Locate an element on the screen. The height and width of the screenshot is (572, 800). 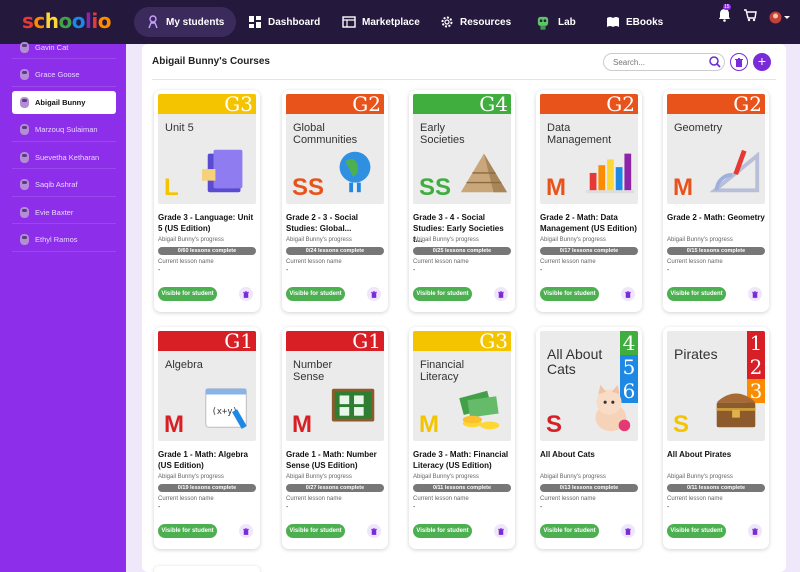
nav-dashboard: Dashboard is located at coordinates (284, 22).